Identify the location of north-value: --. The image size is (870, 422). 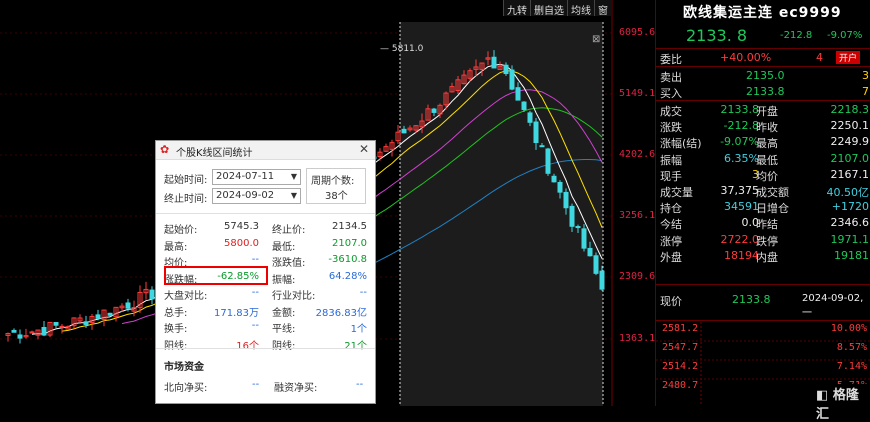
(256, 384).